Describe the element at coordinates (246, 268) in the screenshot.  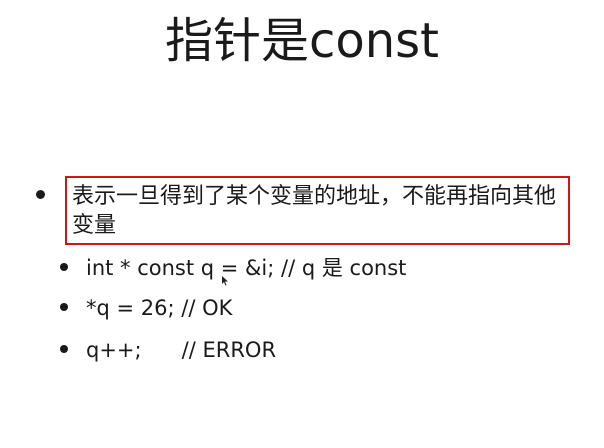
I see `code-line-declaration: int * const q = &i; // q 是 const` at that location.